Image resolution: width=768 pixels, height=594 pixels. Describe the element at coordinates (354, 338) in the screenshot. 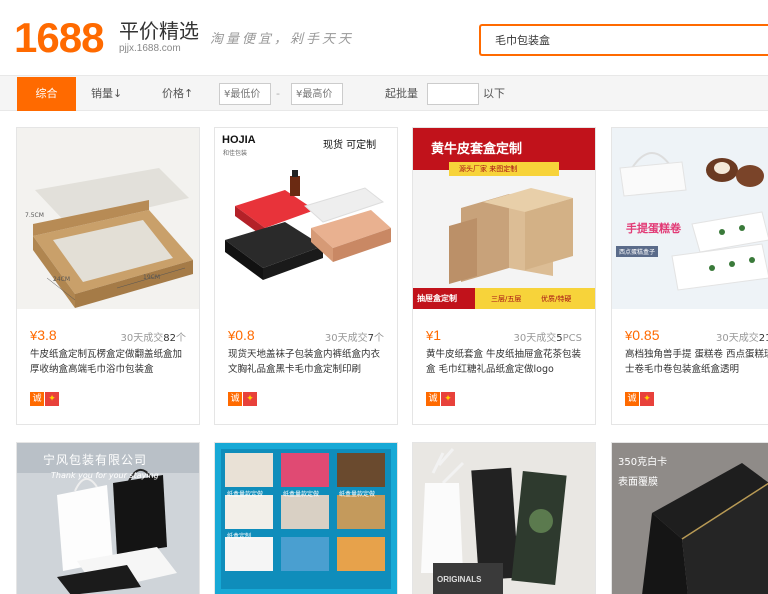

I see `sales-count: 30天成交7个` at that location.